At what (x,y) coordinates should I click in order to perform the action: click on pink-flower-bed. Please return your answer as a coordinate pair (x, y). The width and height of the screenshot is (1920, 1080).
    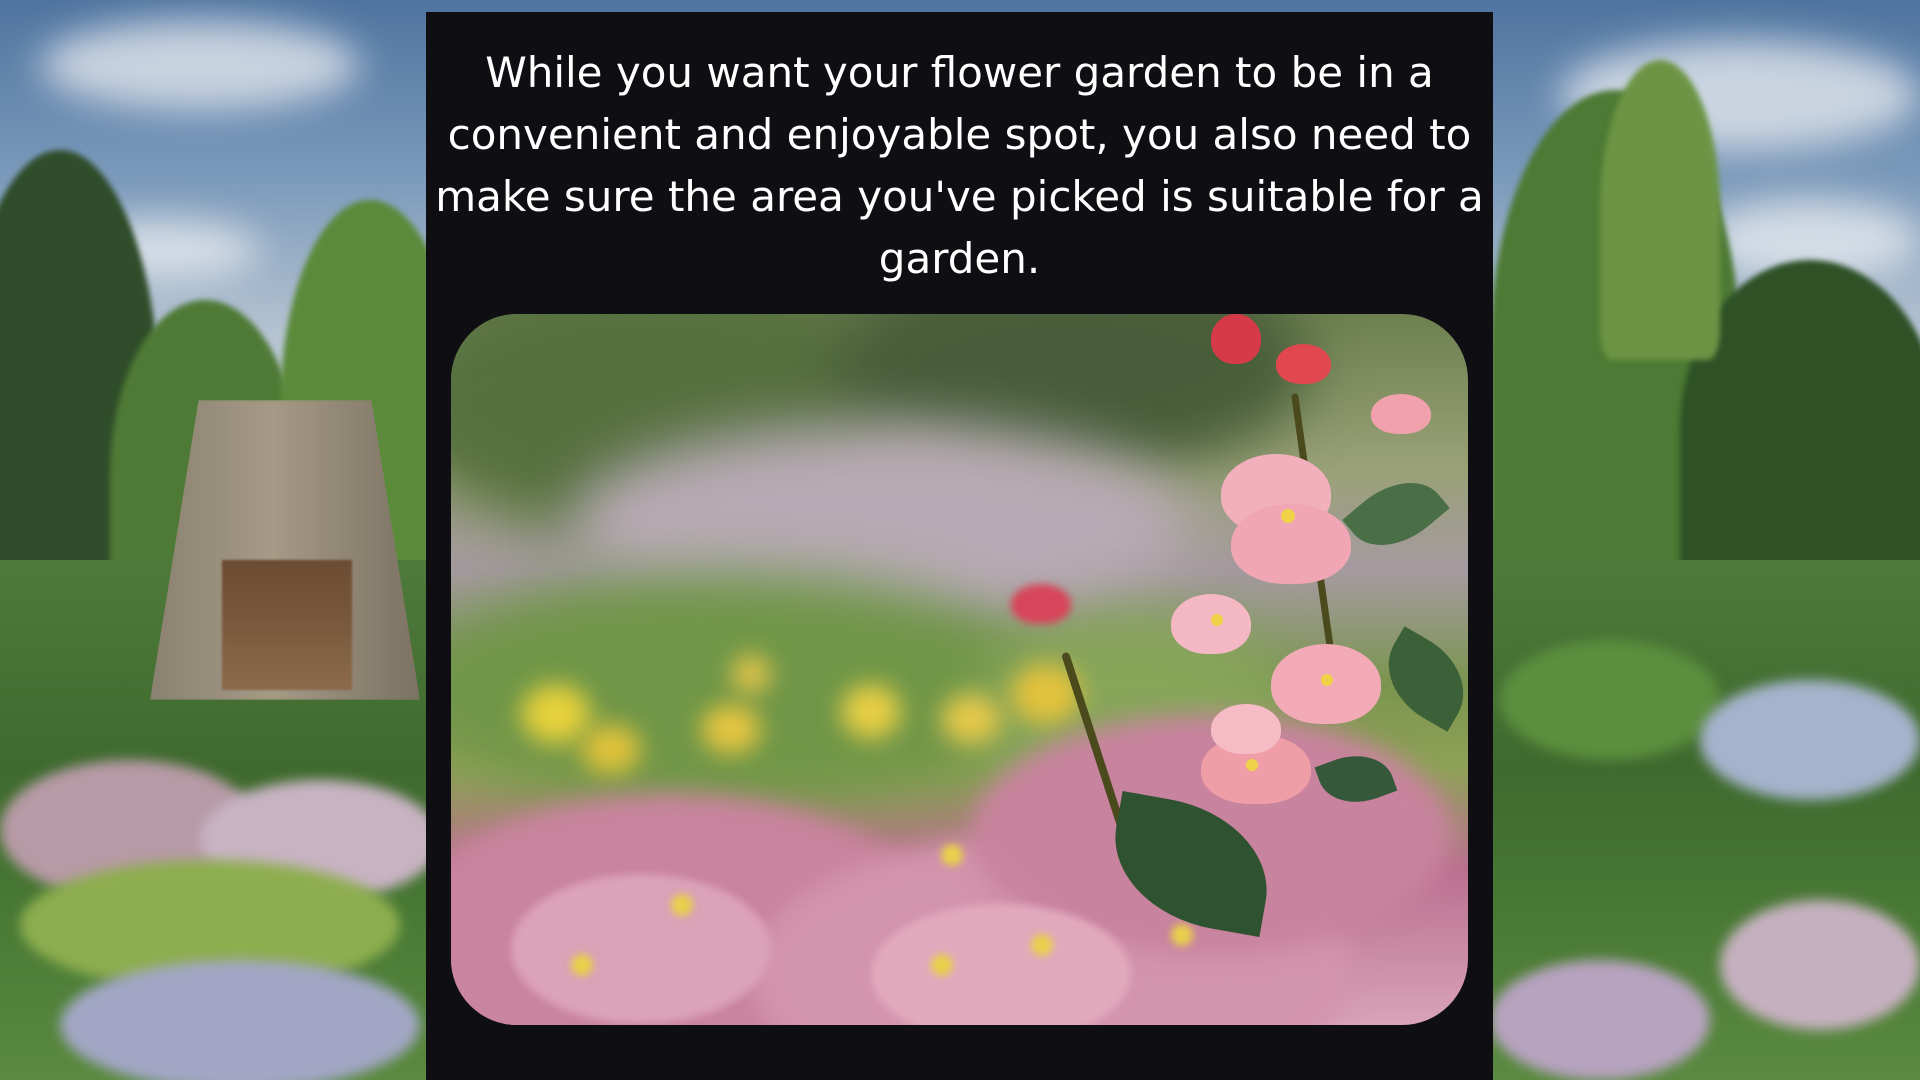
    Looking at the image, I should click on (641, 949).